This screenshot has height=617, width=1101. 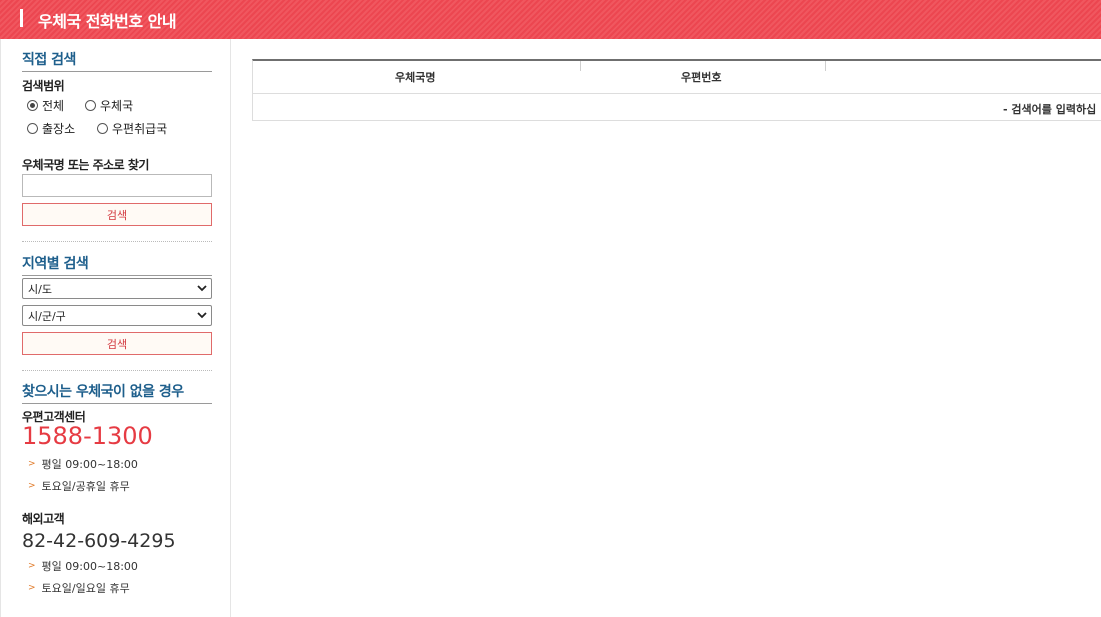 I want to click on scope-radio-branch: 출장소, so click(x=51, y=128).